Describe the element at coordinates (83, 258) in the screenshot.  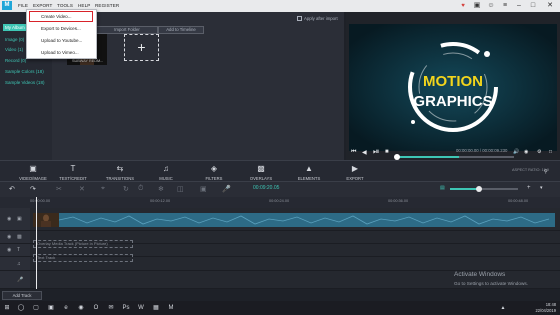
I see `text-track-placeholder: Text Track` at that location.